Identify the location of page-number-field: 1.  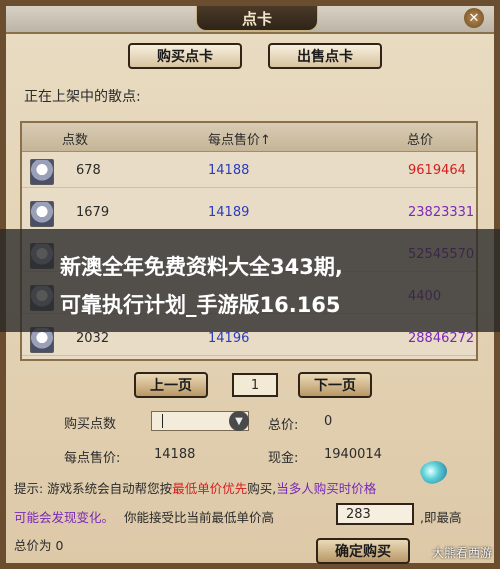
(255, 385).